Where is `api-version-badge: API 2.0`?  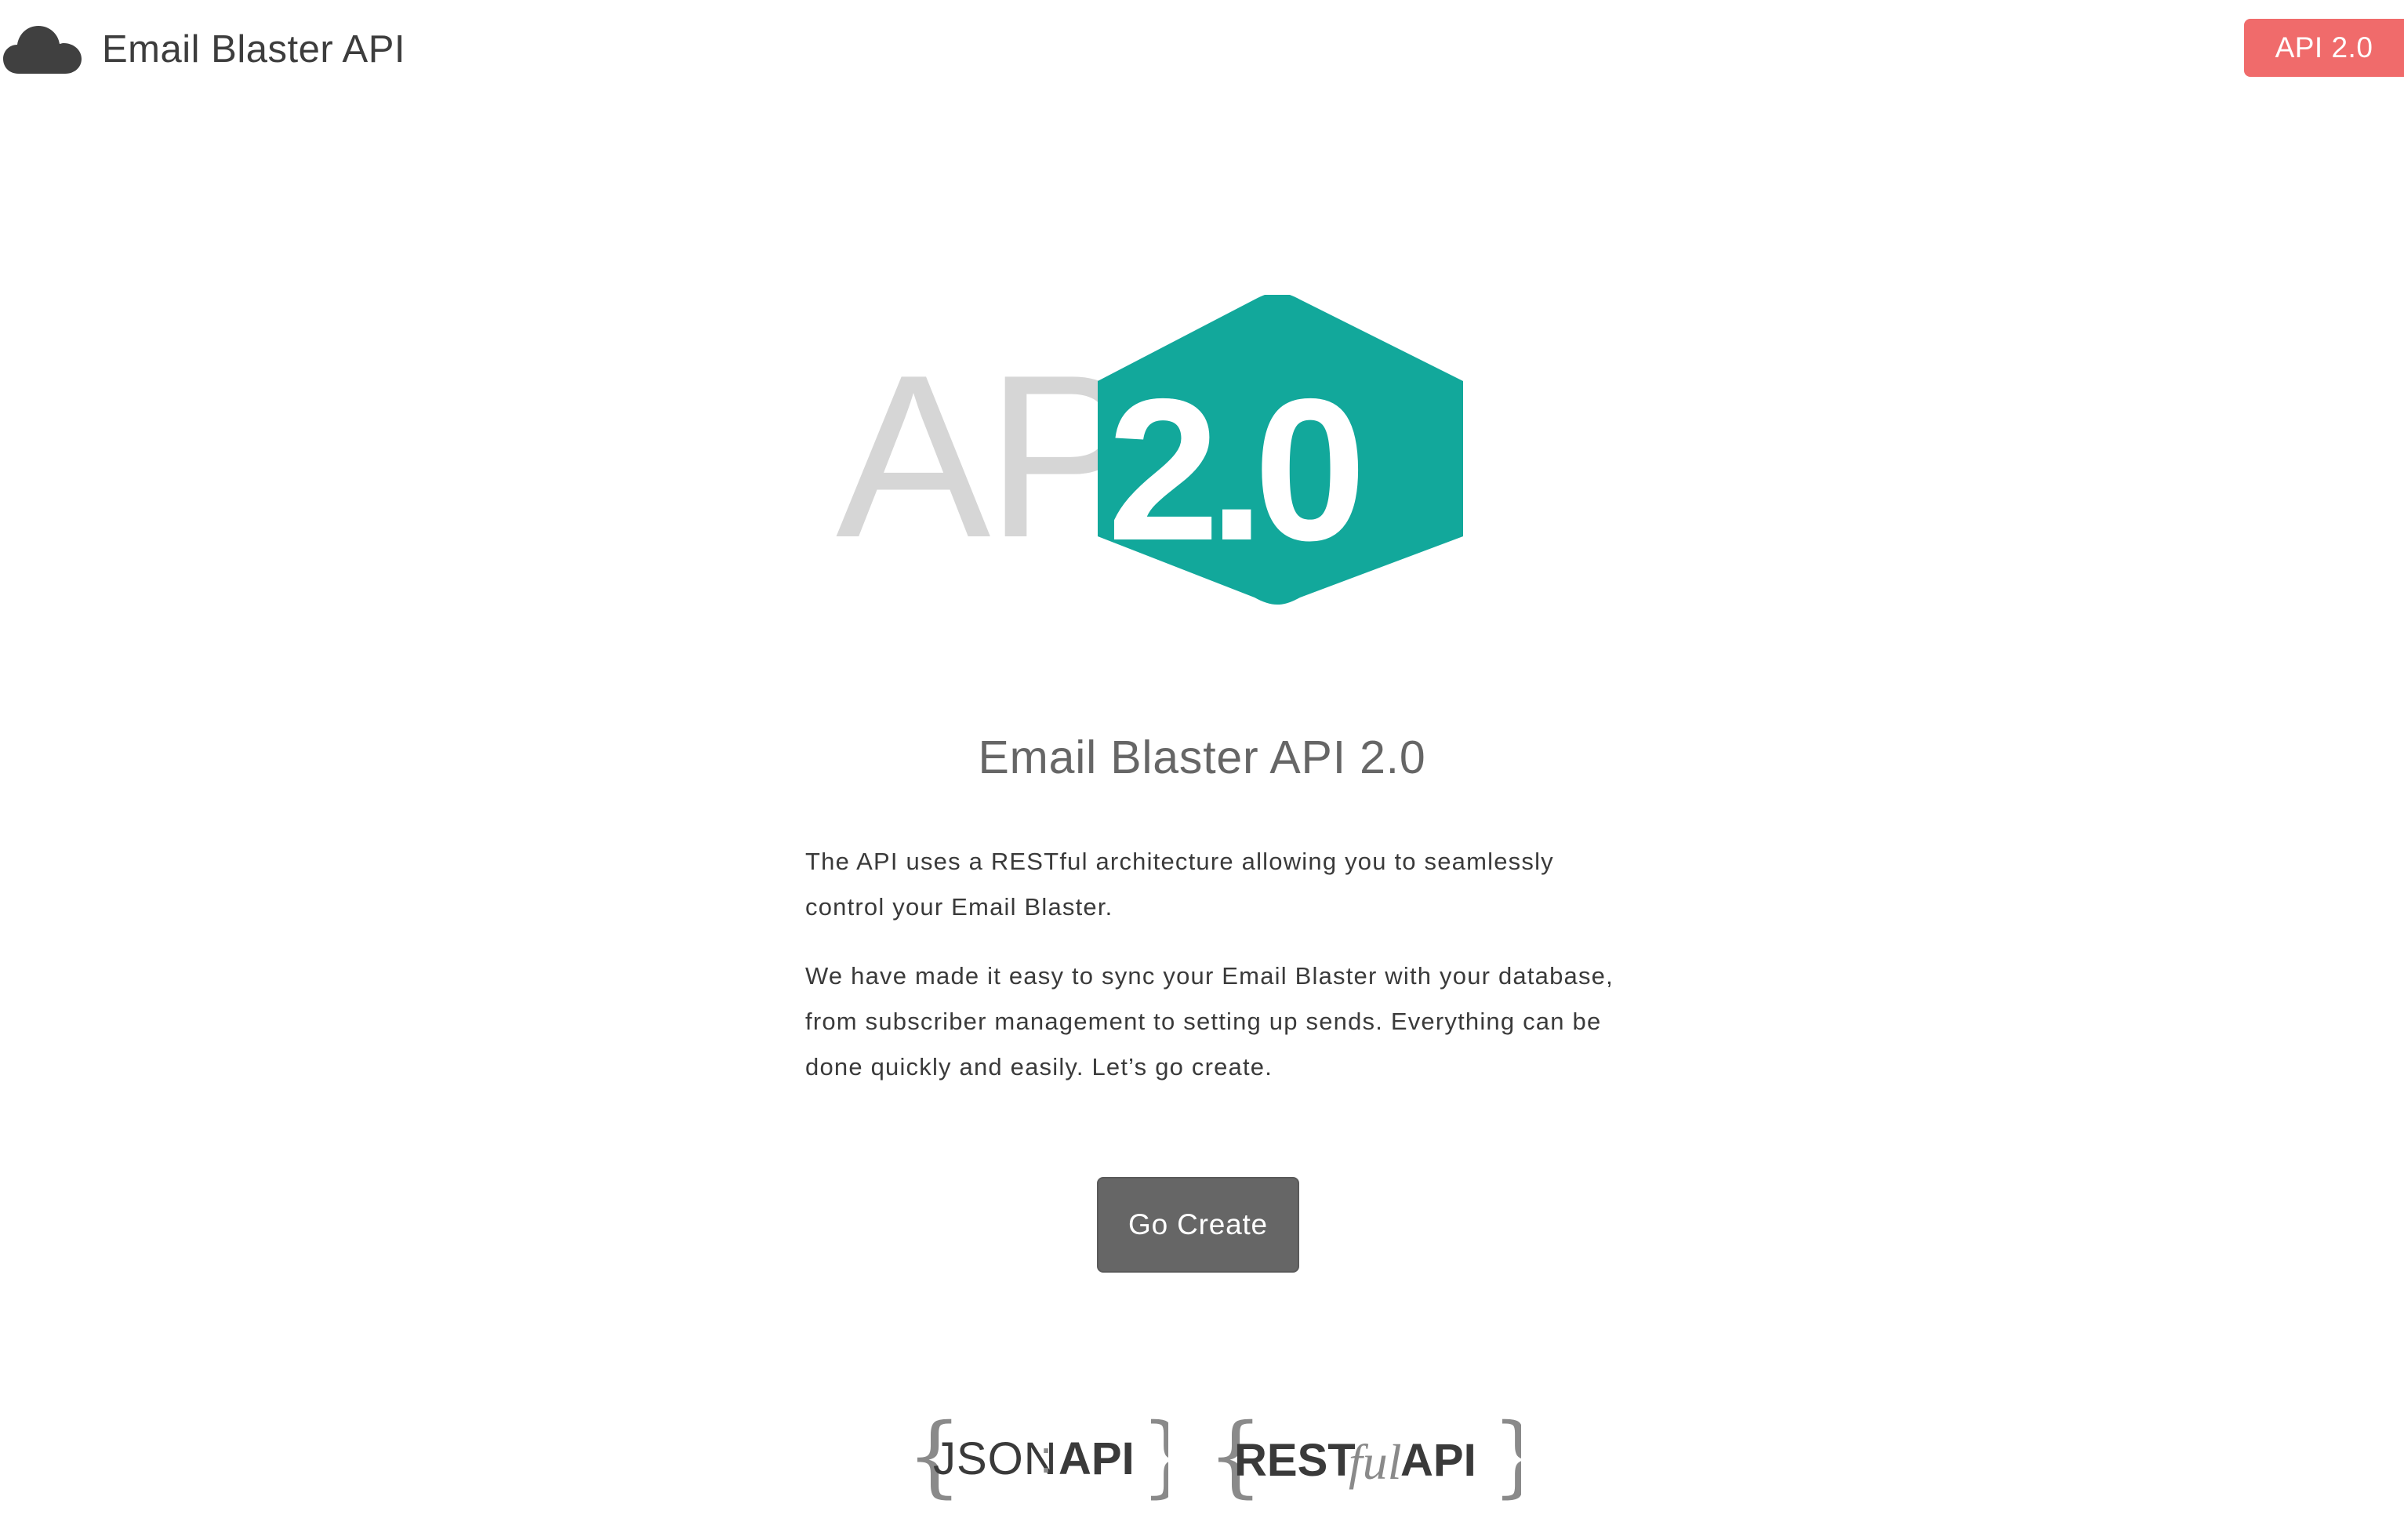 api-version-badge: API 2.0 is located at coordinates (2324, 48).